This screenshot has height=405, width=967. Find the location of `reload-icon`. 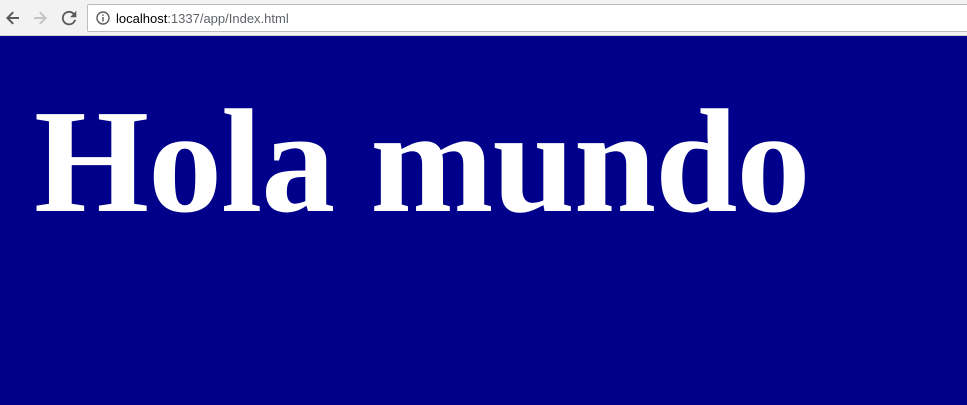

reload-icon is located at coordinates (69, 18).